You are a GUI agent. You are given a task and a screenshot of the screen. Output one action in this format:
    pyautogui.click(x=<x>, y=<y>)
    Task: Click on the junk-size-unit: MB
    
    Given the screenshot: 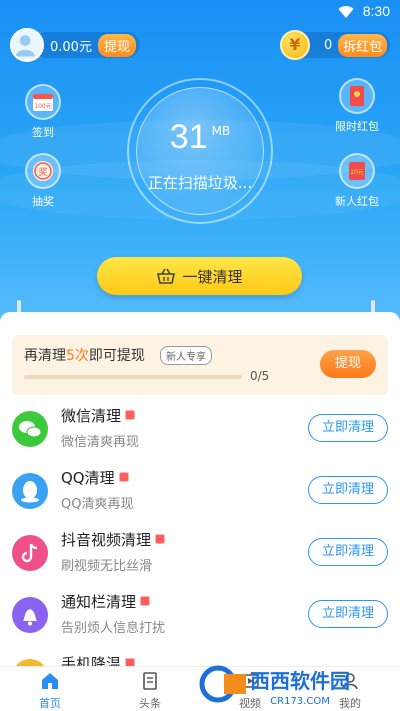 What is the action you would take?
    pyautogui.click(x=221, y=131)
    